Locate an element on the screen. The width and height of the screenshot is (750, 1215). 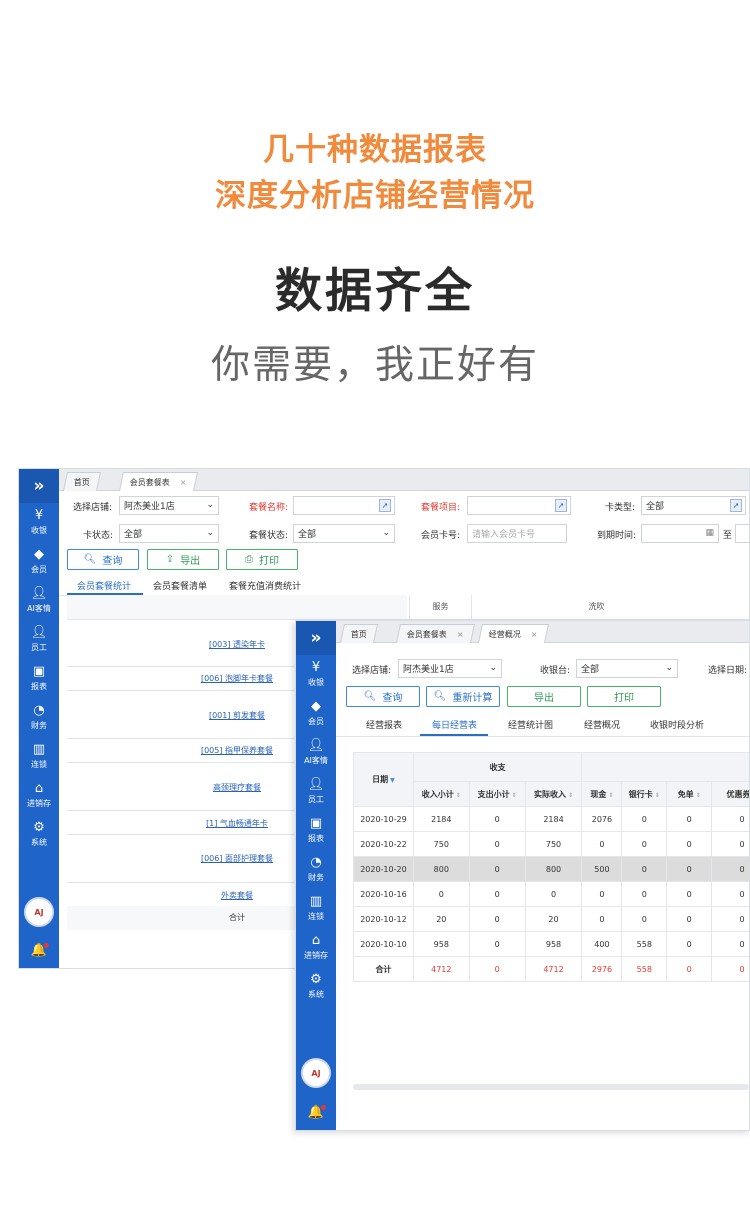
table-row: 2020-10-12 20 0 20 0 0 0 0 is located at coordinates (551, 919).